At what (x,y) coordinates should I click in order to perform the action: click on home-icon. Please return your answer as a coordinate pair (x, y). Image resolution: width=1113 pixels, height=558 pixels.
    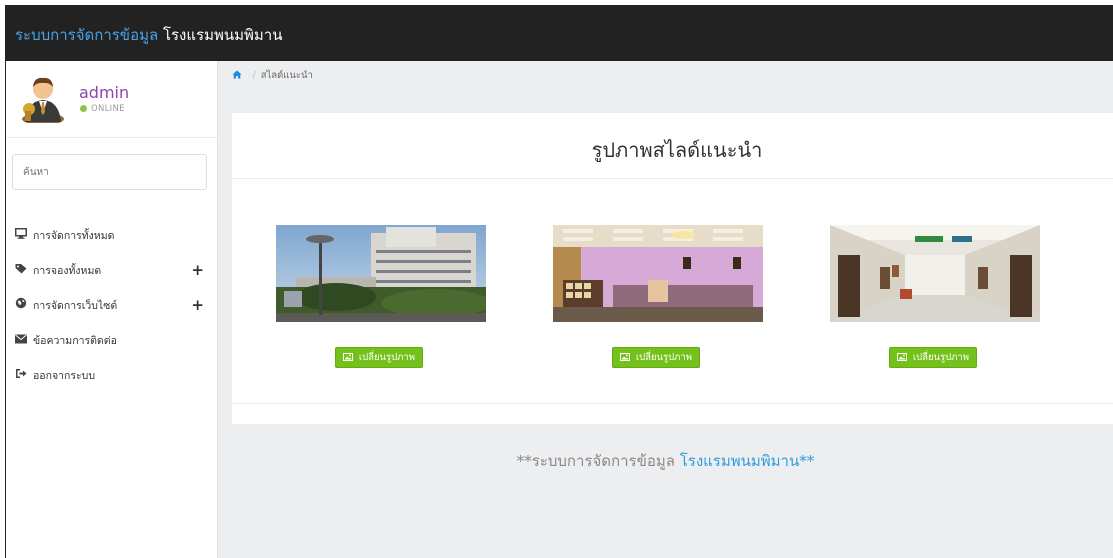
    Looking at the image, I should click on (239, 74).